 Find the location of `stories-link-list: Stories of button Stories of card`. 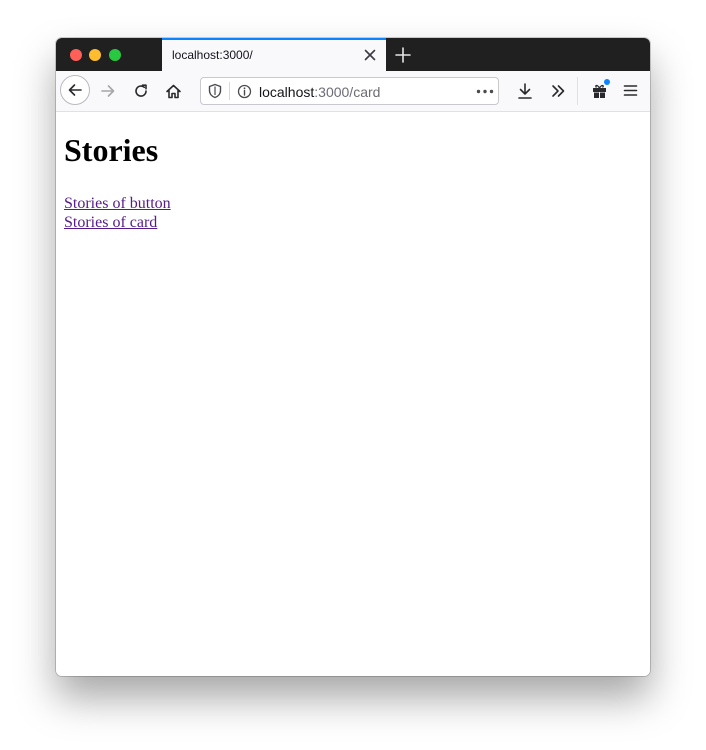

stories-link-list: Stories of button Stories of card is located at coordinates (117, 213).